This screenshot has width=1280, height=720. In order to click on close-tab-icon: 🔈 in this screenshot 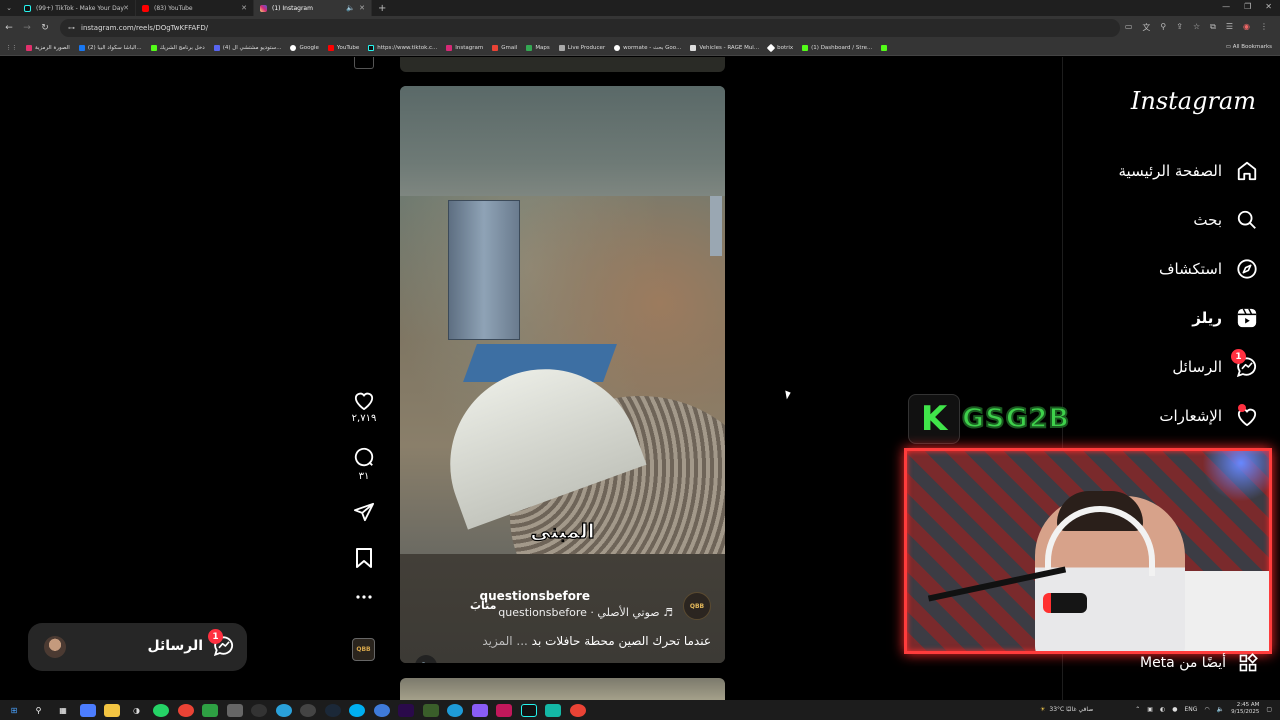, I will do `click(350, 8)`.